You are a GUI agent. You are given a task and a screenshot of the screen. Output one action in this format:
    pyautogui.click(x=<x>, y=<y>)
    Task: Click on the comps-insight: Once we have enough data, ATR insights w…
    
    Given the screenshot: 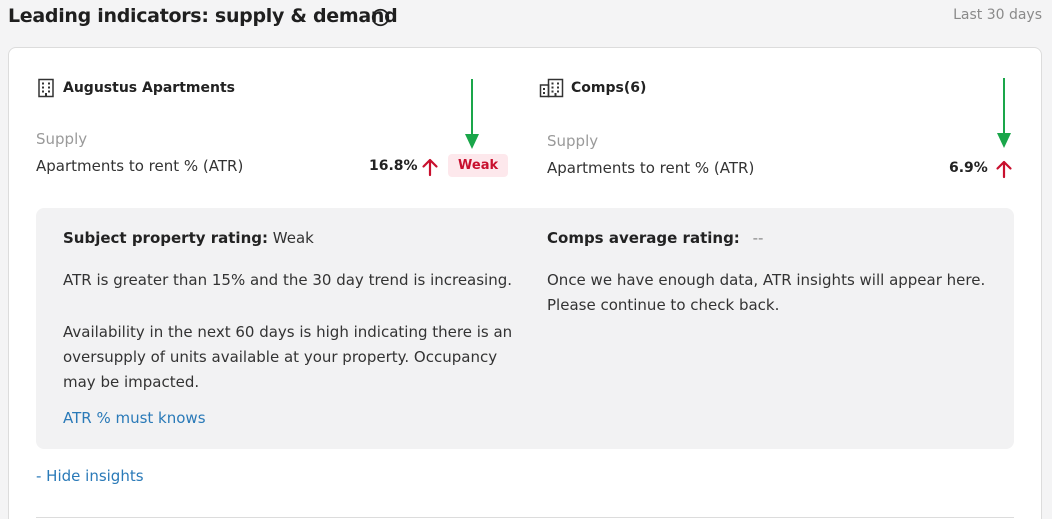 What is the action you would take?
    pyautogui.click(x=766, y=292)
    